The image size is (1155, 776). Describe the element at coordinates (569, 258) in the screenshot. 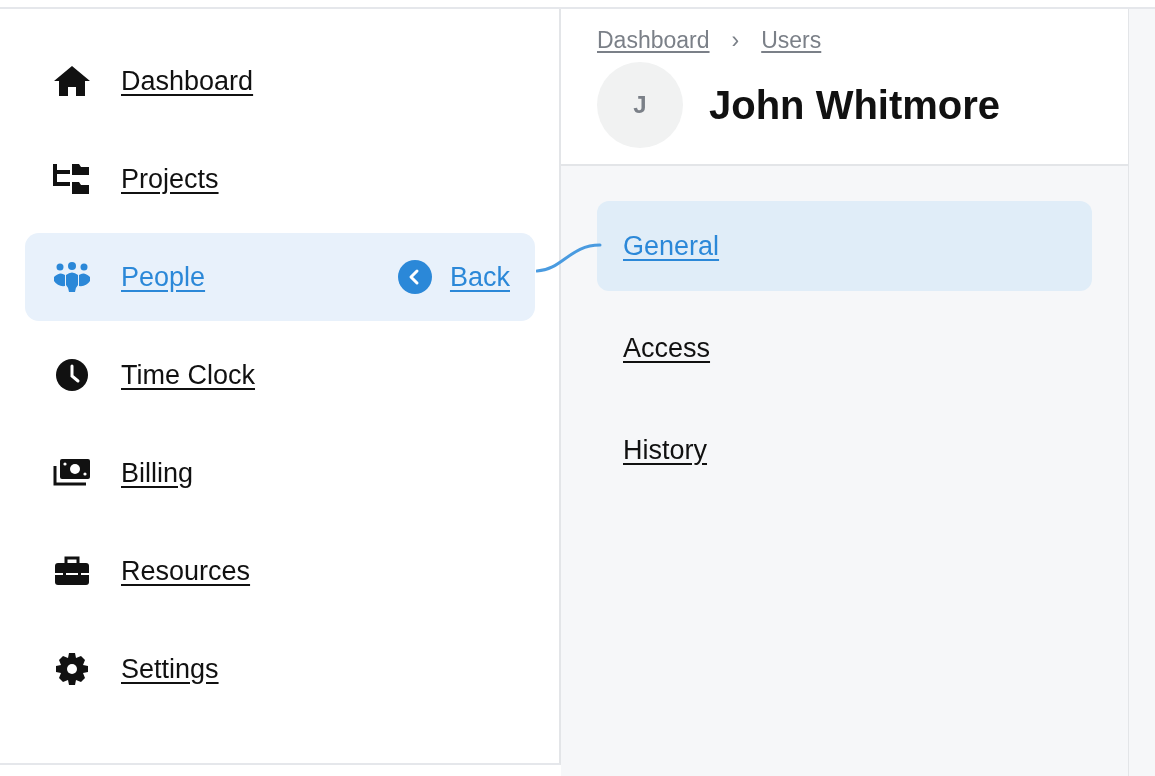

I see `leader-line` at that location.